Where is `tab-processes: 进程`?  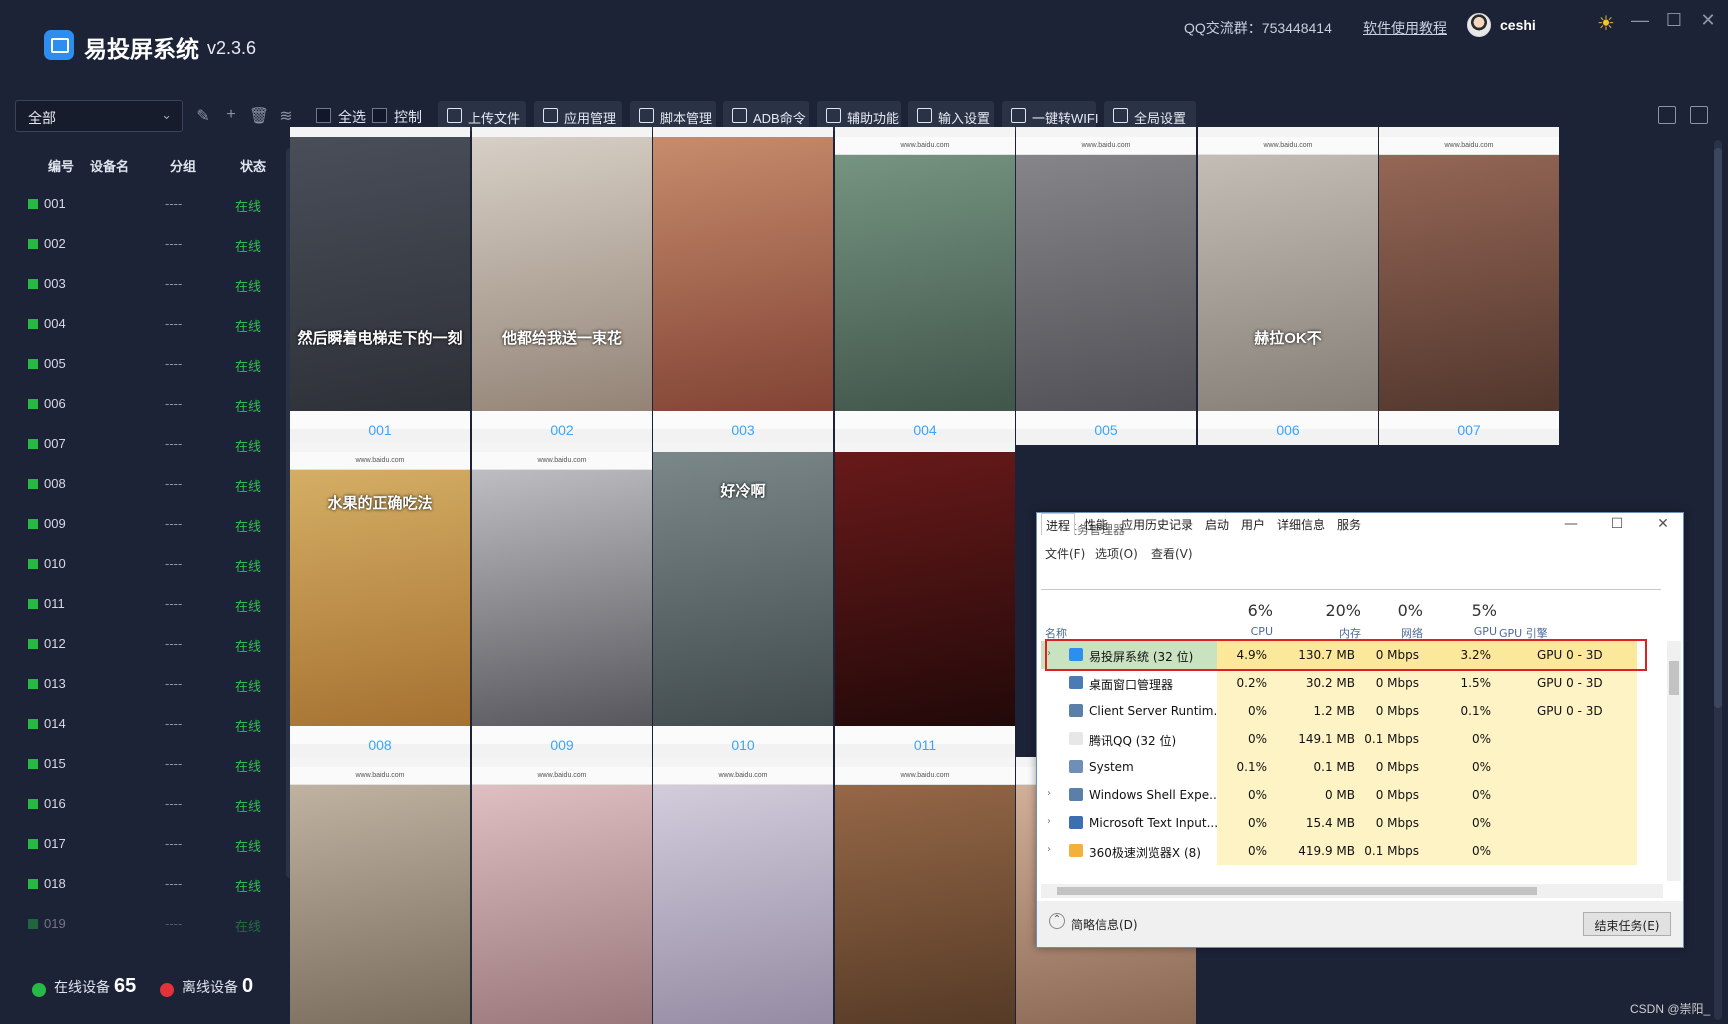 tab-processes: 进程 is located at coordinates (1058, 524).